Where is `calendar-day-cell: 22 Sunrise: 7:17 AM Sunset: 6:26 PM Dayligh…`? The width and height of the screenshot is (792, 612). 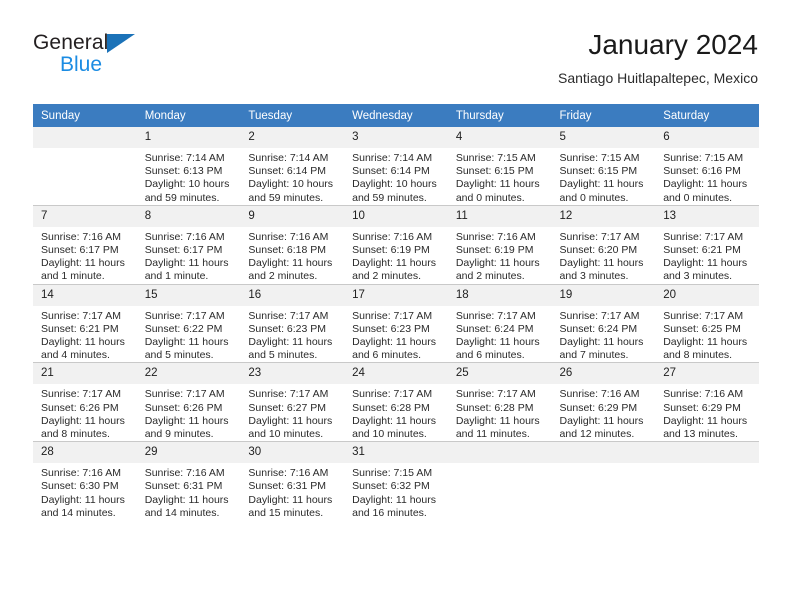
calendar-day-cell: 22 Sunrise: 7:17 AM Sunset: 6:26 PM Dayligh… is located at coordinates (188, 402).